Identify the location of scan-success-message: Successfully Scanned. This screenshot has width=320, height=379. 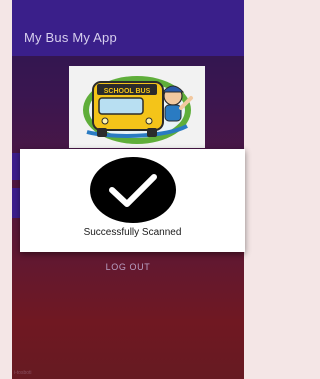
(132, 232).